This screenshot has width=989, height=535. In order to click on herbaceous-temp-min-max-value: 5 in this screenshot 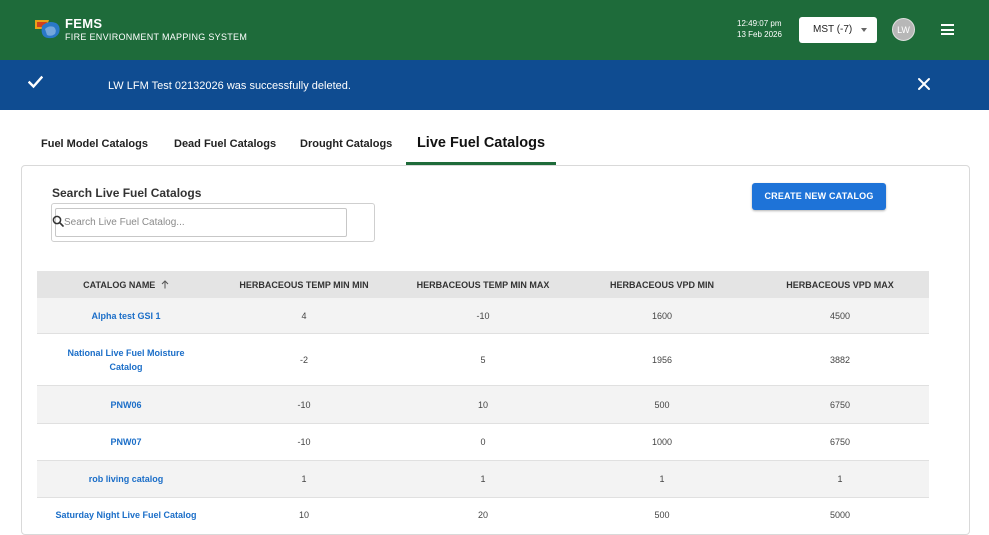, I will do `click(483, 360)`.